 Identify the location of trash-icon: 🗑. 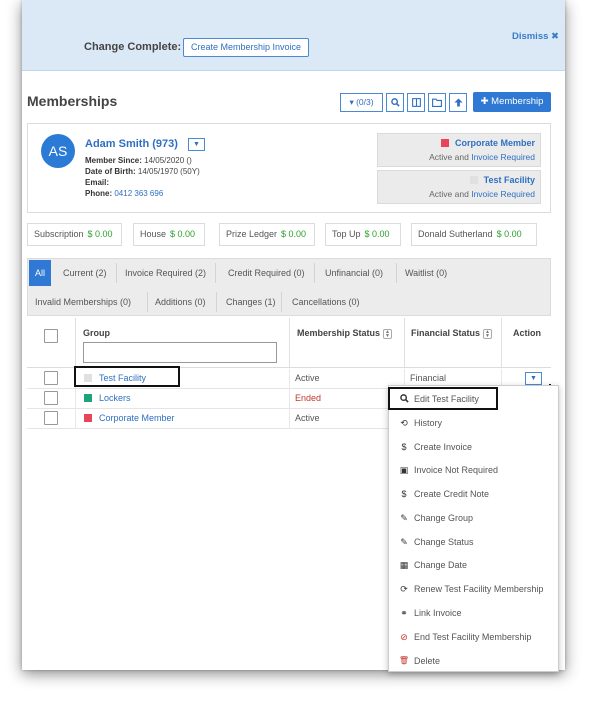
(404, 660).